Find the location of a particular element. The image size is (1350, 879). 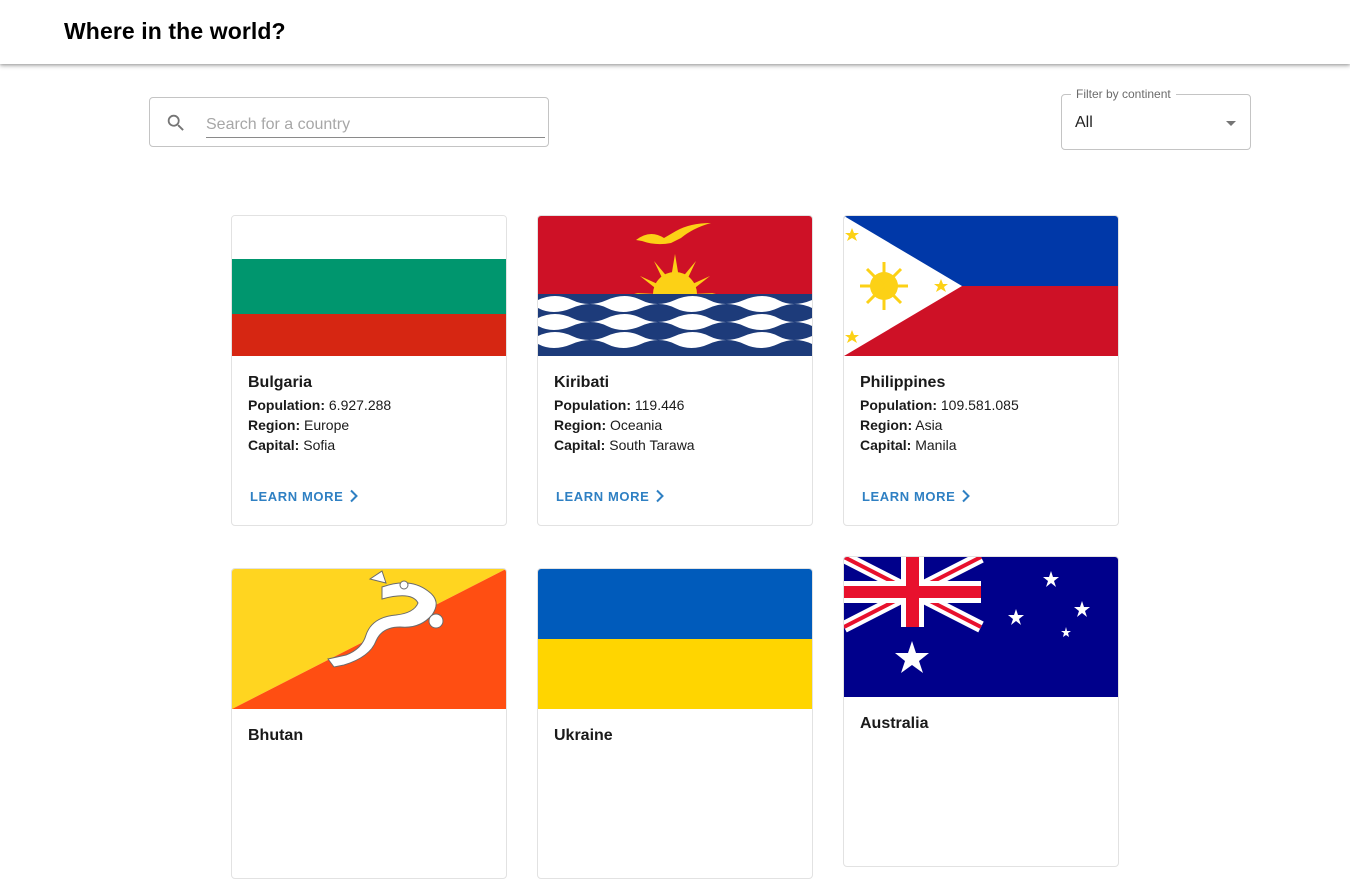

country-name: Bhutan is located at coordinates (276, 735).